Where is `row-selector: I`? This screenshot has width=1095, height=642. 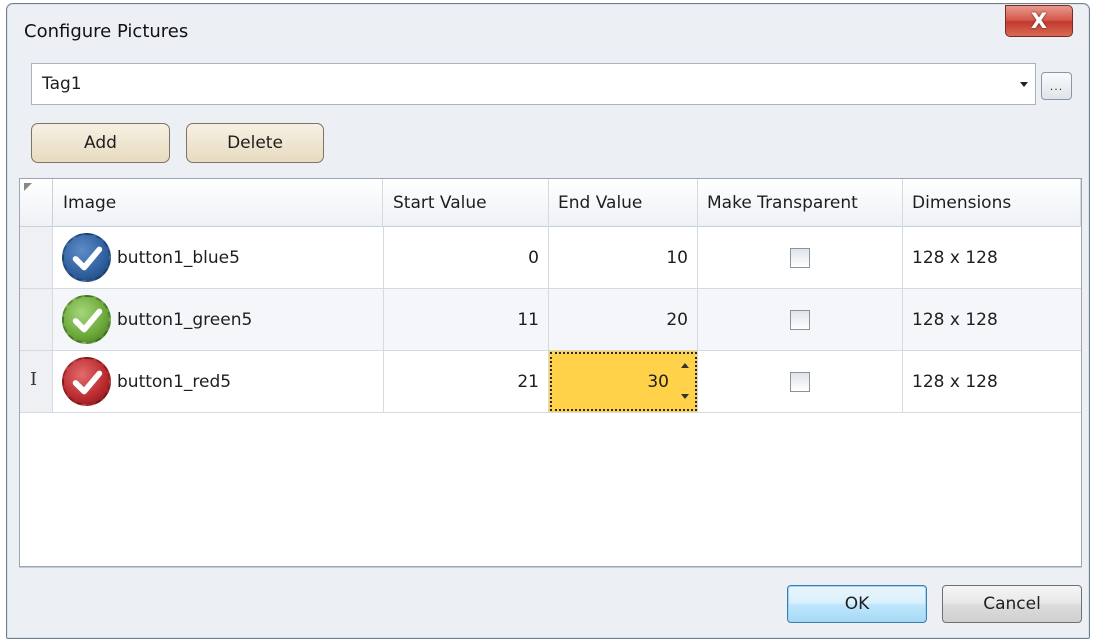
row-selector: I is located at coordinates (36, 381).